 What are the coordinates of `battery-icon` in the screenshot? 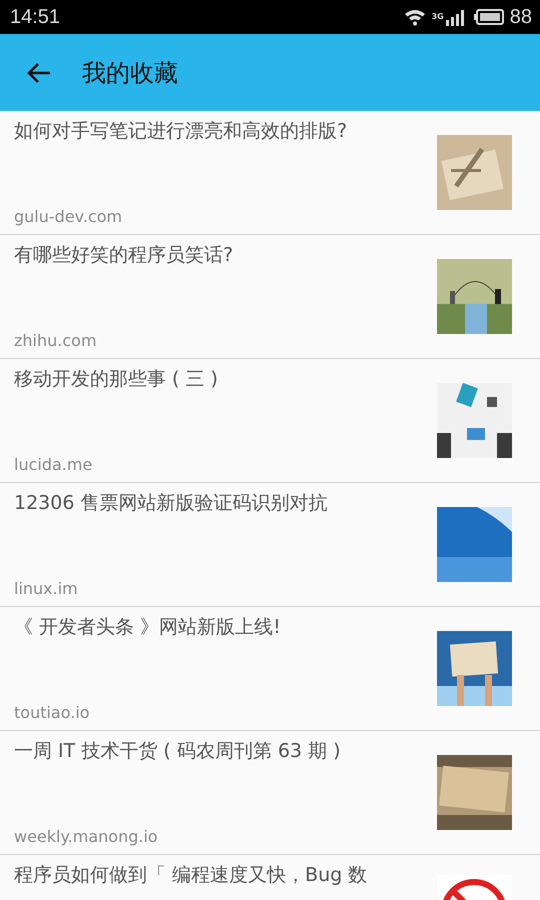 It's located at (489, 17).